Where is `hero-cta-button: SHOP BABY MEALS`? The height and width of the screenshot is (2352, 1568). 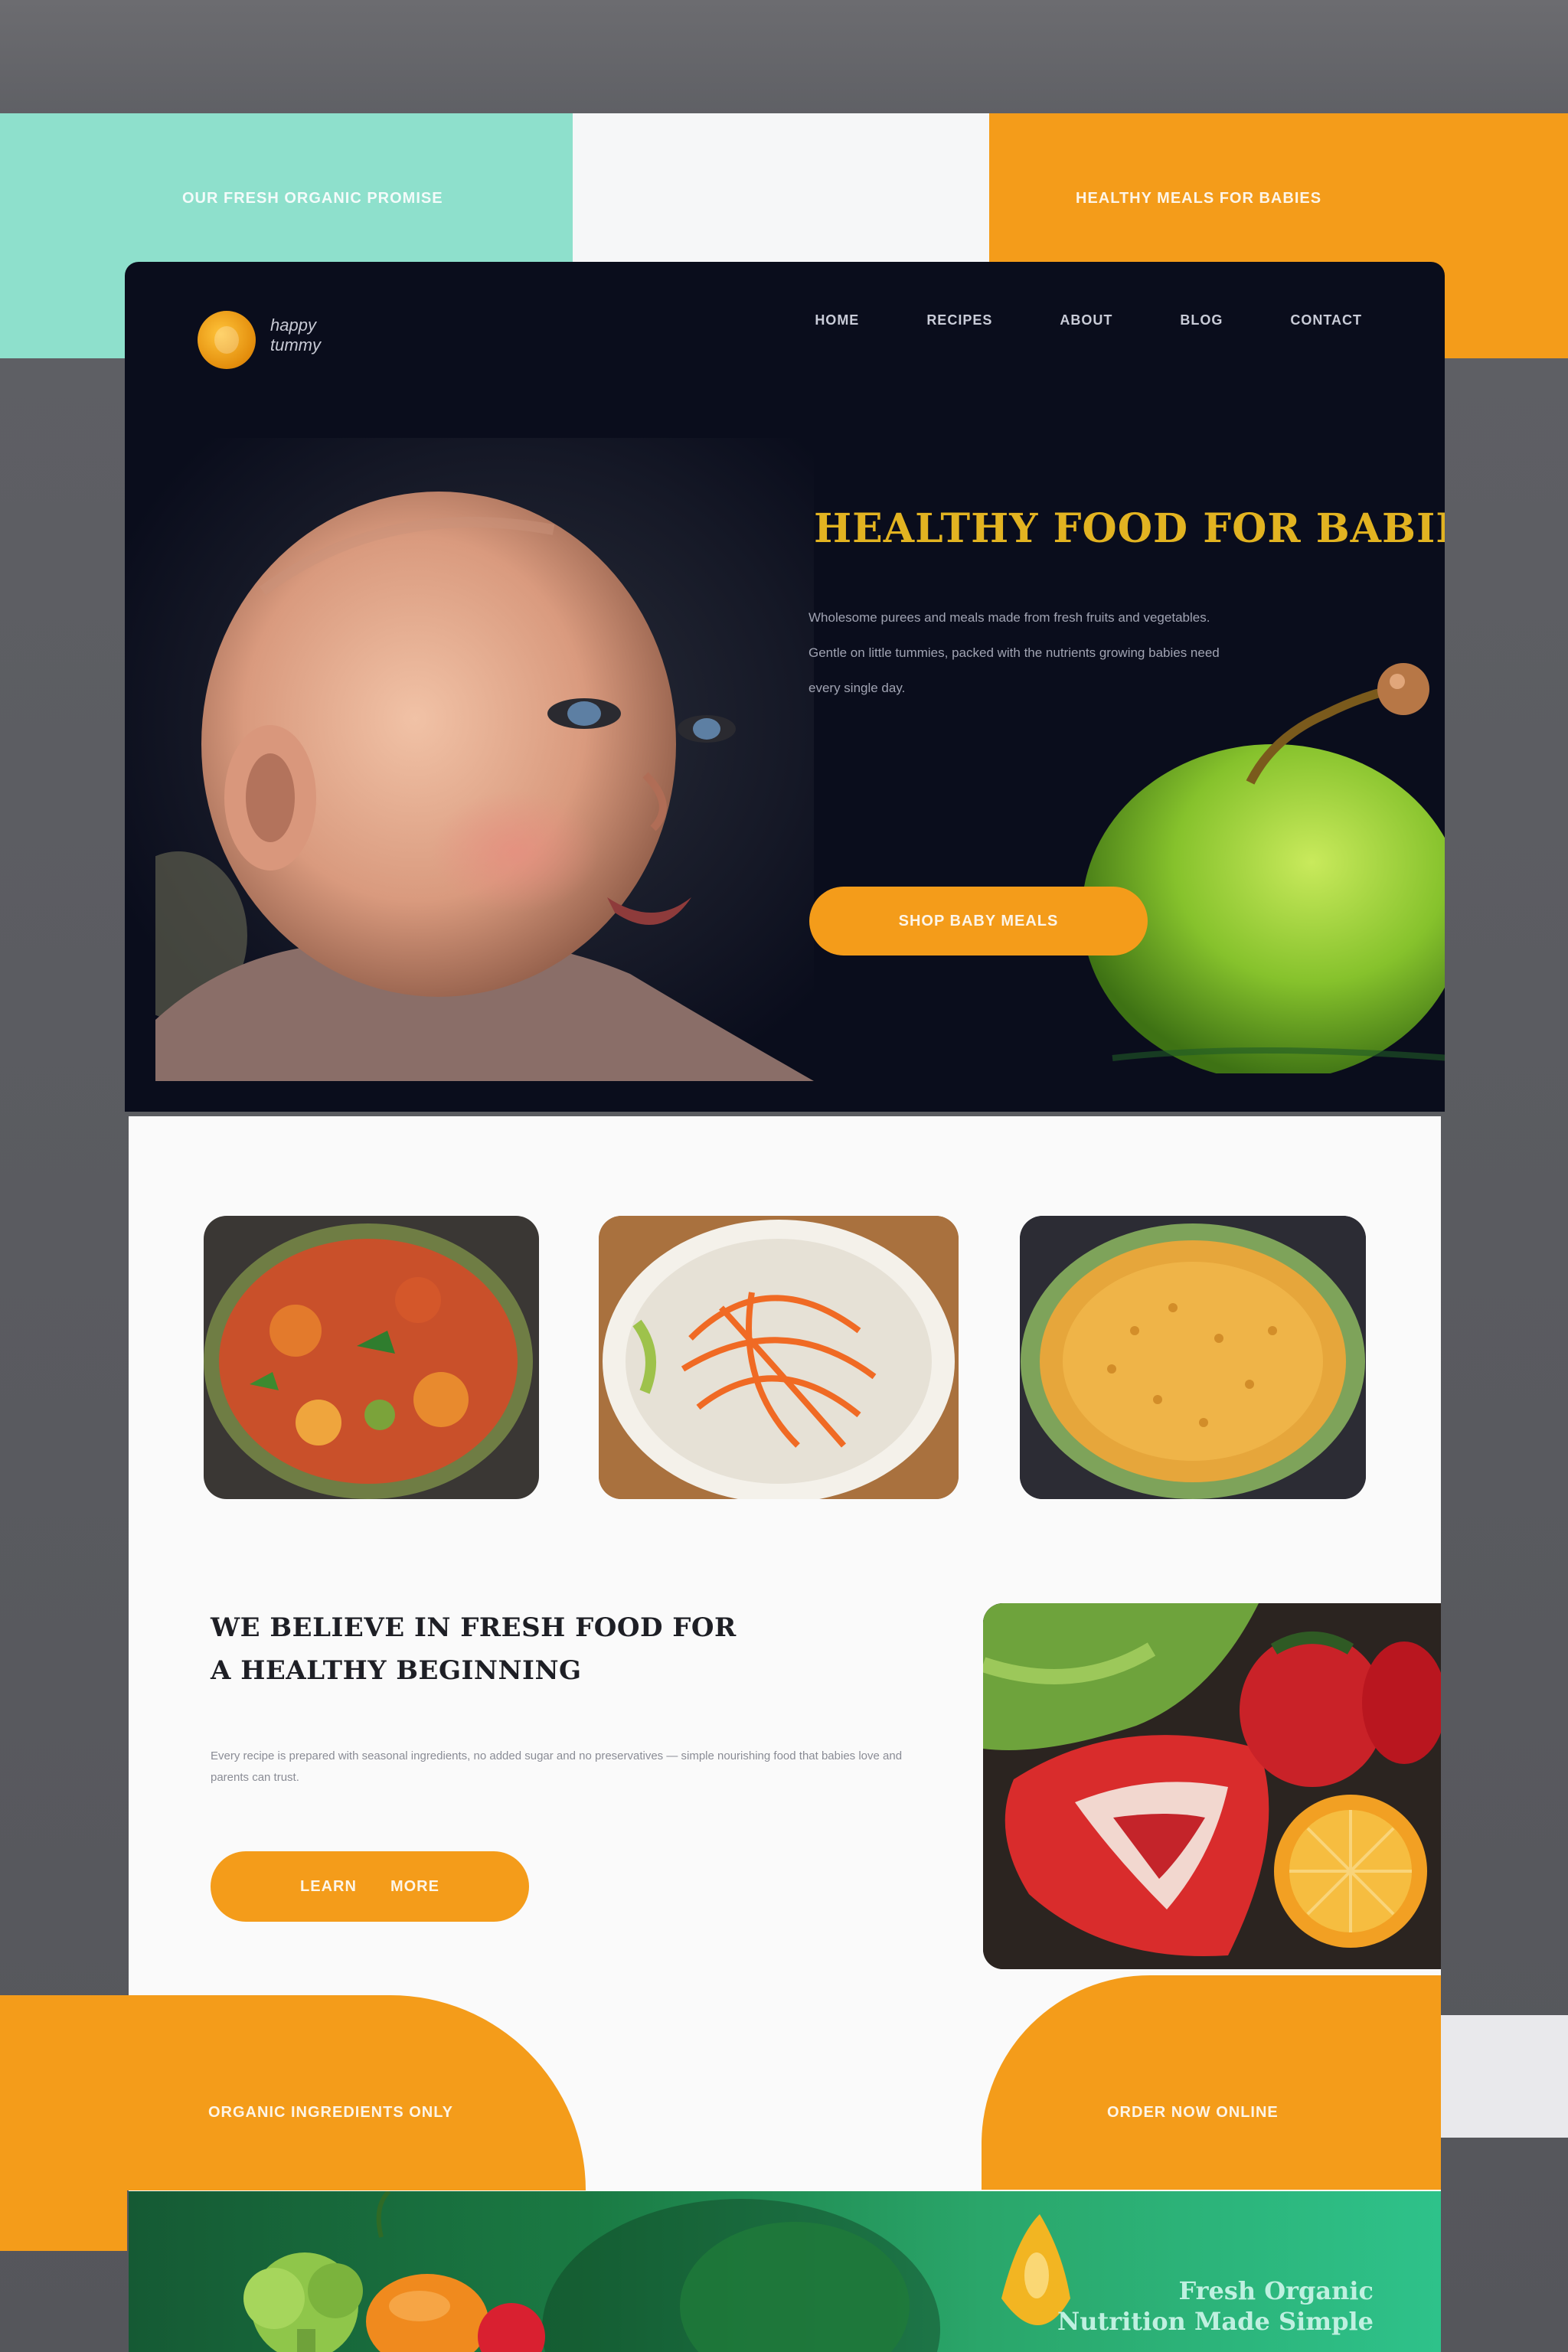
hero-cta-button: SHOP BABY MEALS is located at coordinates (978, 921).